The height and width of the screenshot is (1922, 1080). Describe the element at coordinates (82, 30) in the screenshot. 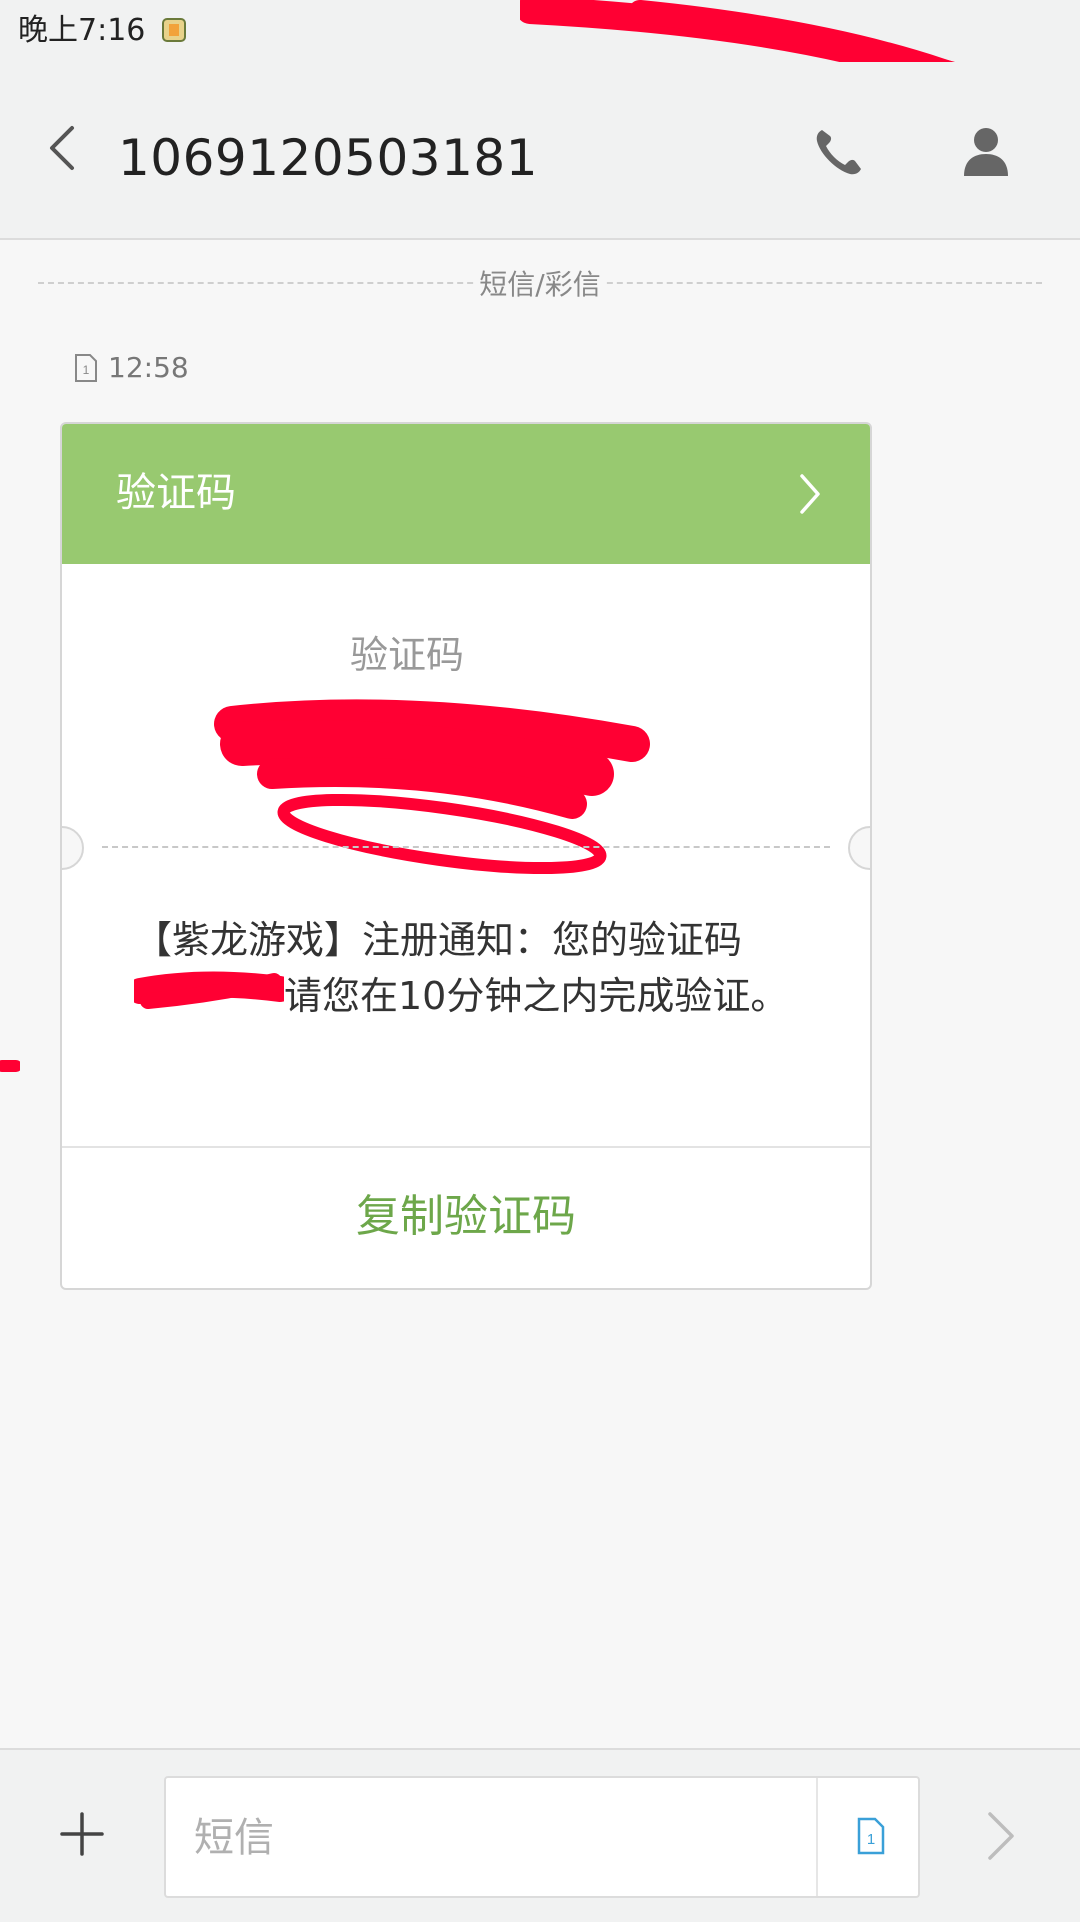

I see `status-time: 晚上7:16` at that location.